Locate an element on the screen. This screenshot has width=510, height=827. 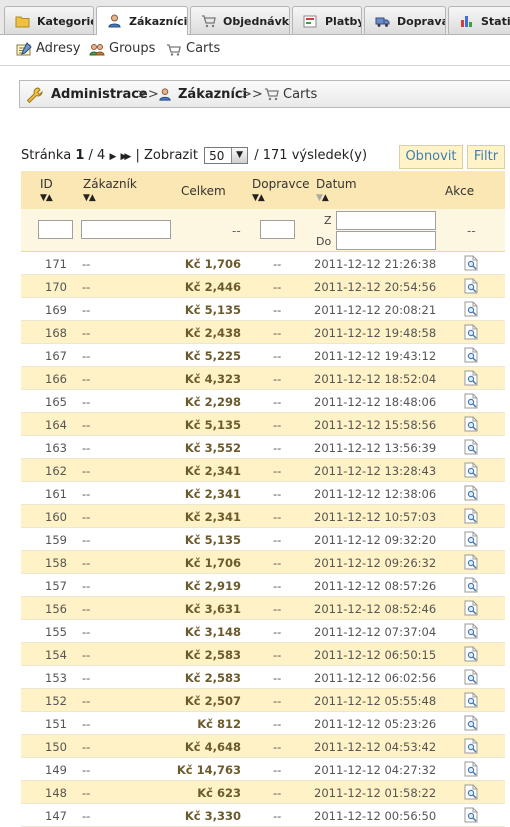
filter-button: Filtr is located at coordinates (486, 157).